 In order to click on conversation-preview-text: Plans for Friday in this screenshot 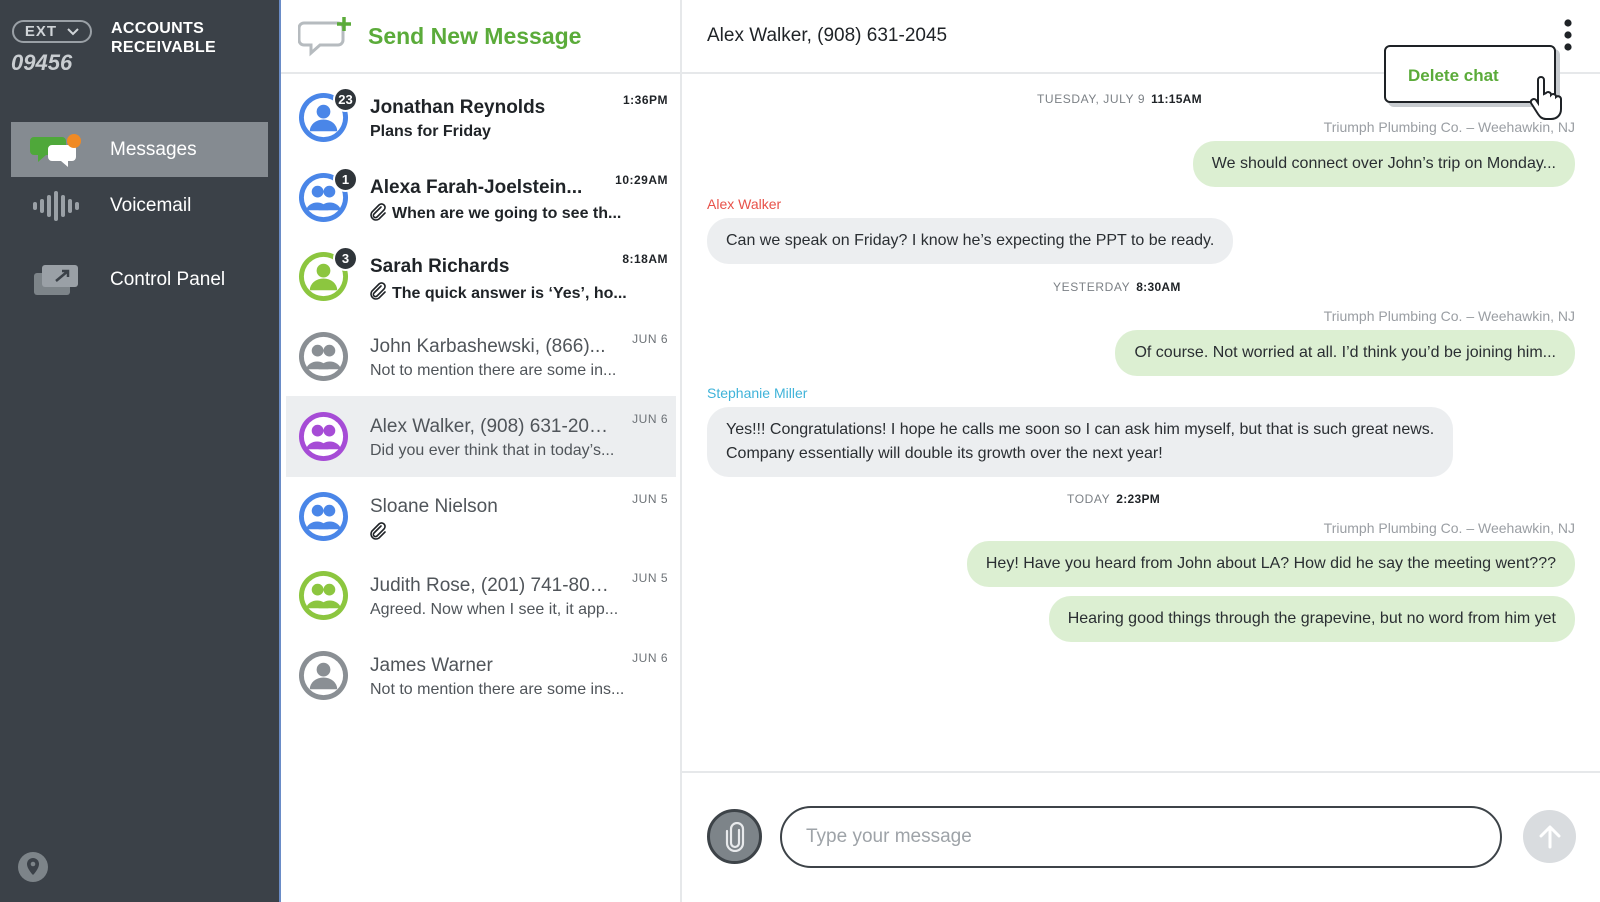, I will do `click(430, 131)`.